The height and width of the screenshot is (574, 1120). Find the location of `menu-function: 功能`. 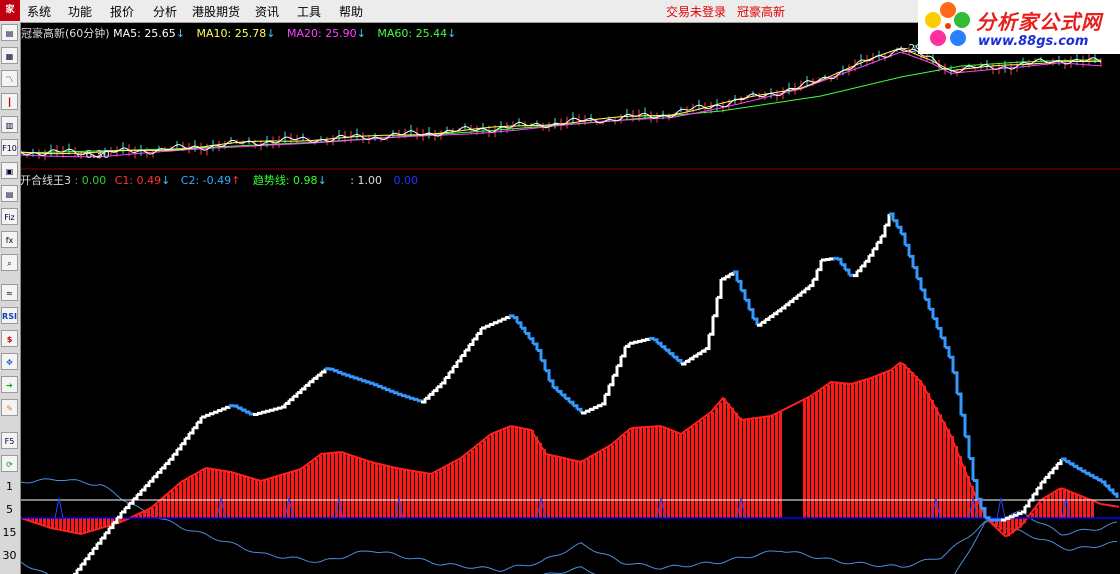

menu-function: 功能 is located at coordinates (80, 11).